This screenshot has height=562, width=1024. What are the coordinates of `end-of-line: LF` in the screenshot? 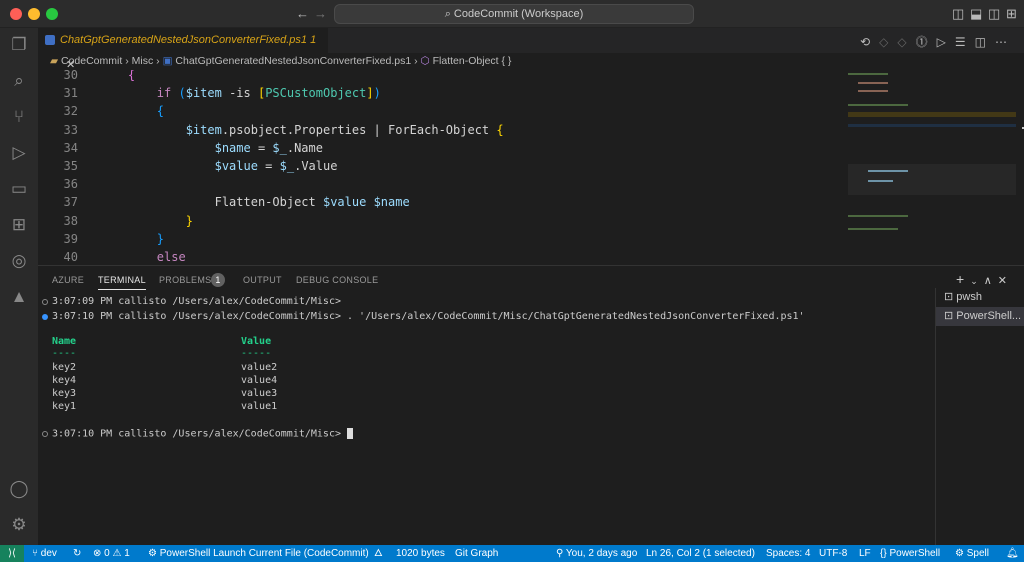 It's located at (865, 553).